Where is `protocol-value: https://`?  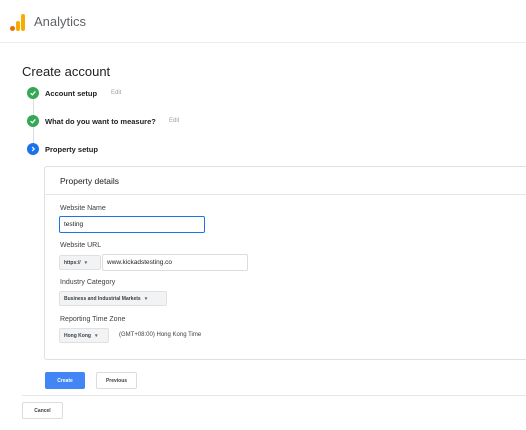 protocol-value: https:// is located at coordinates (72, 262).